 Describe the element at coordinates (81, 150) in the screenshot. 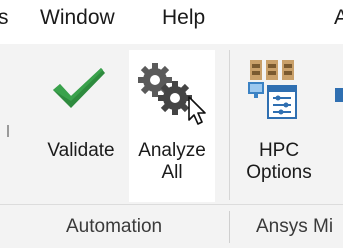

I see `validate-label: Validate` at that location.